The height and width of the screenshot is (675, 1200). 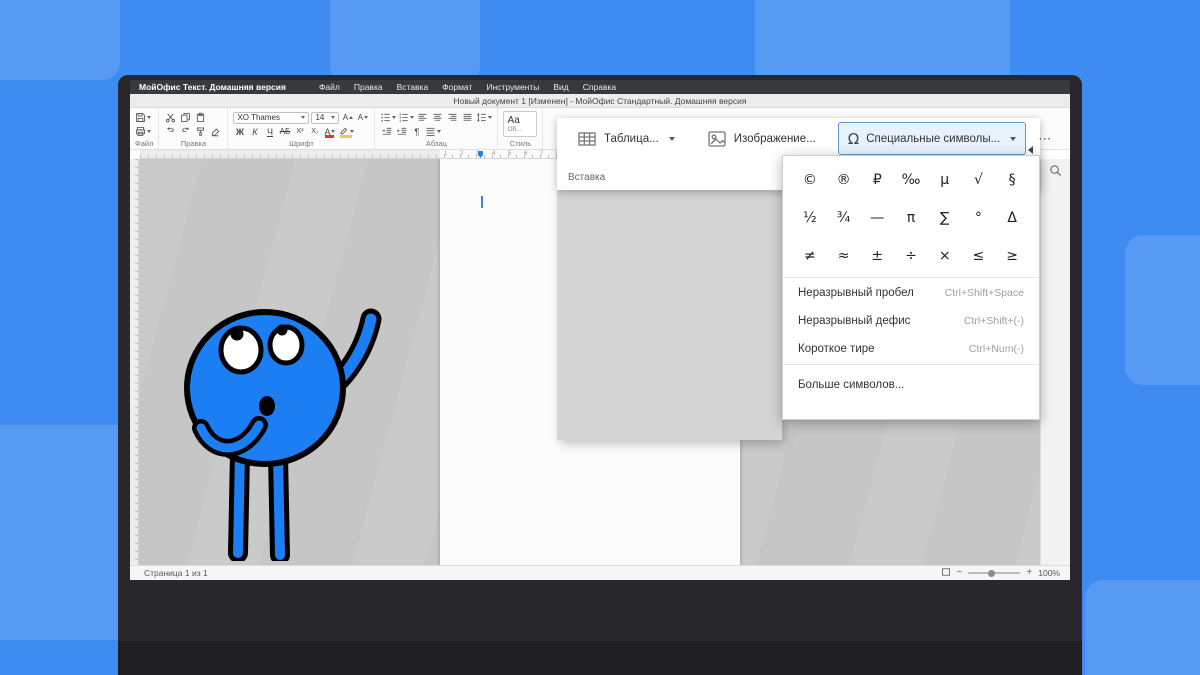 I want to click on menu-item-nbsp: Неразрывный пробел Ctrl+Shift+Space, so click(x=911, y=293).